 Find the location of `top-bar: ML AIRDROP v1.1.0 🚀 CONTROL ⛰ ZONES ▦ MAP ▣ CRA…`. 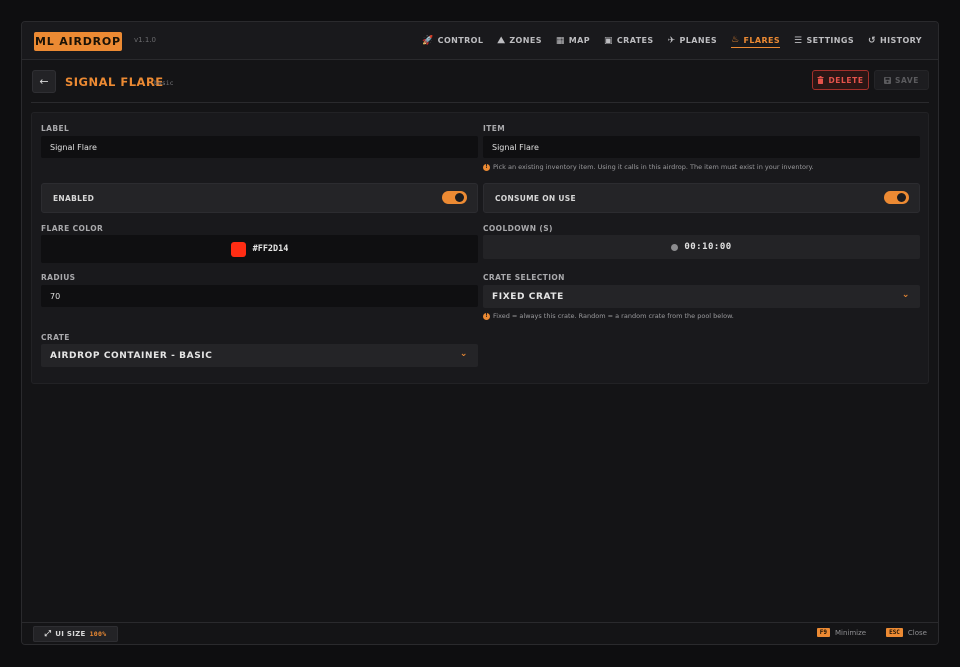

top-bar: ML AIRDROP v1.1.0 🚀 CONTROL ⛰ ZONES ▦ MAP ▣ CRA… is located at coordinates (480, 41).